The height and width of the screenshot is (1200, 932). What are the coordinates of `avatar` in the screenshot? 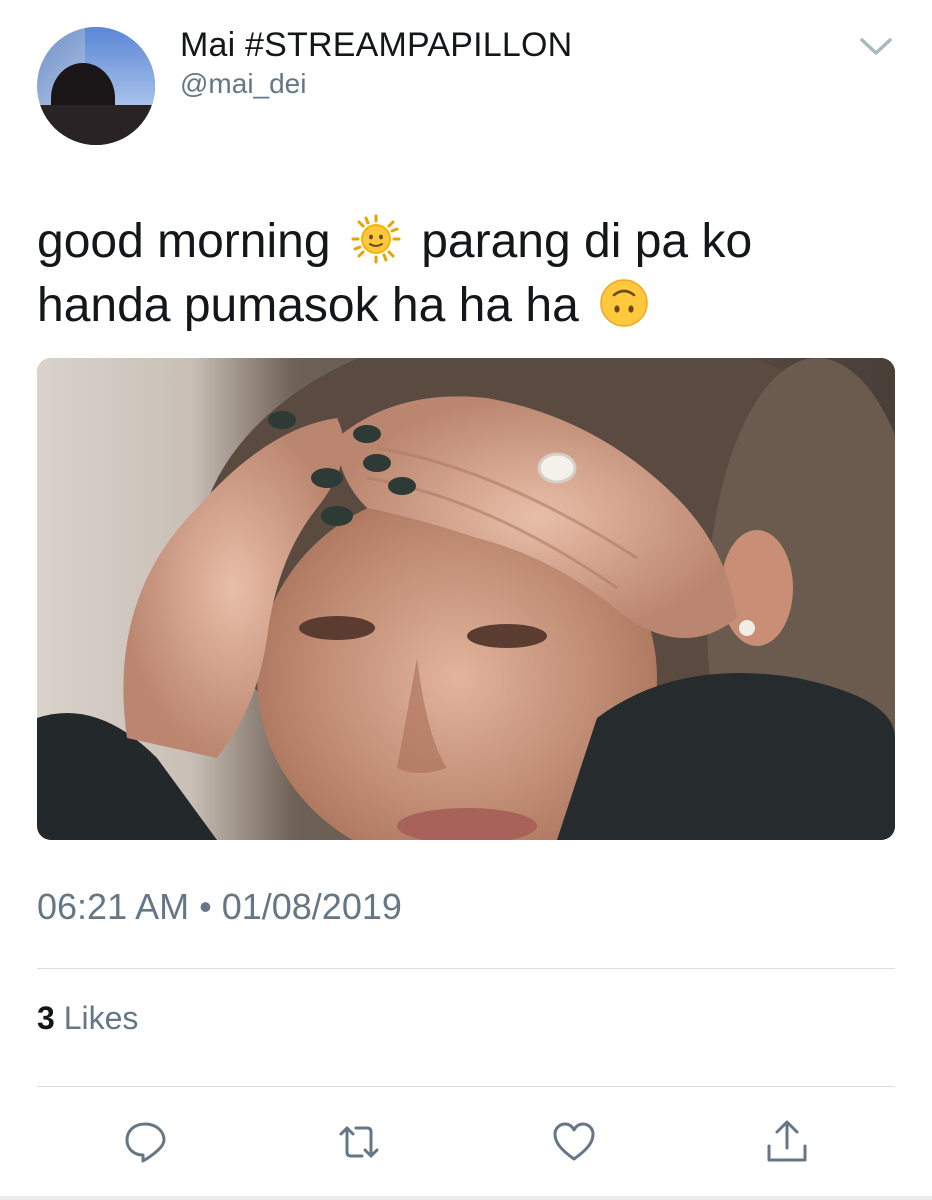 It's located at (96, 86).